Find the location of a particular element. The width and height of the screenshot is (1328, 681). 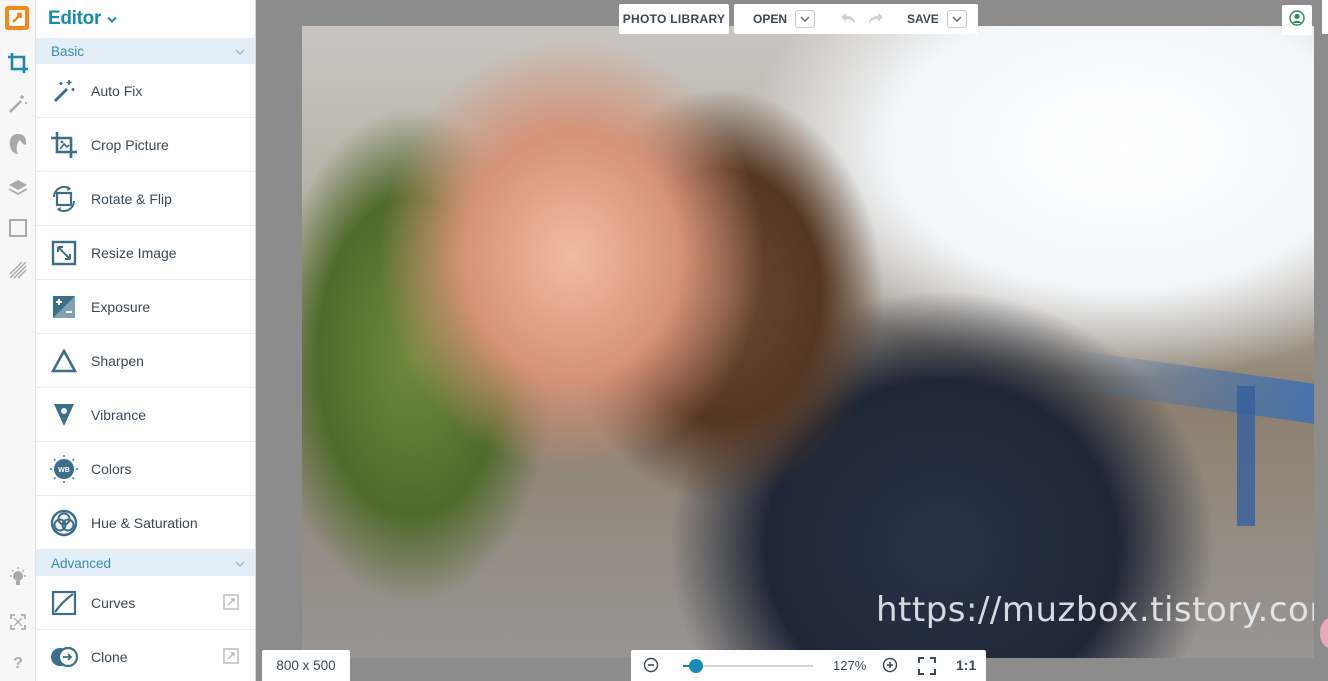

vibrance-icon is located at coordinates (63, 415).